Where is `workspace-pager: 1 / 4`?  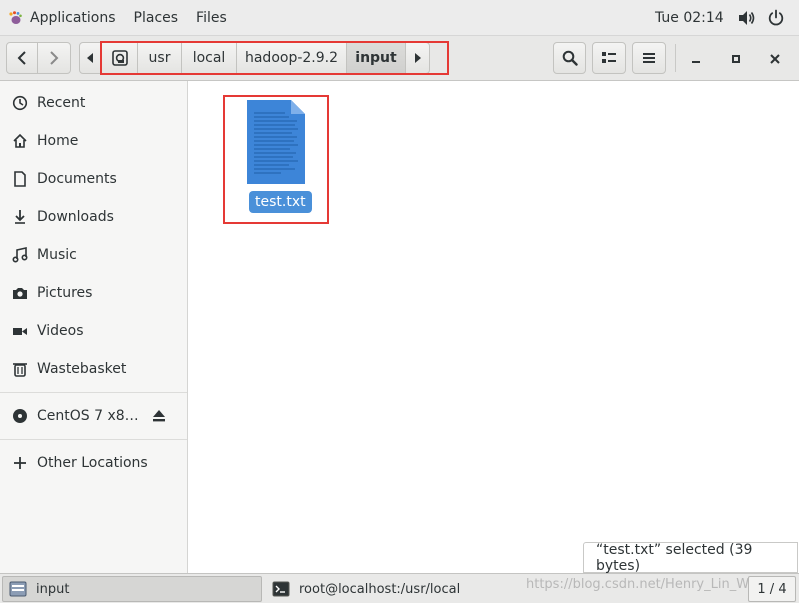
workspace-pager: 1 / 4 is located at coordinates (772, 589).